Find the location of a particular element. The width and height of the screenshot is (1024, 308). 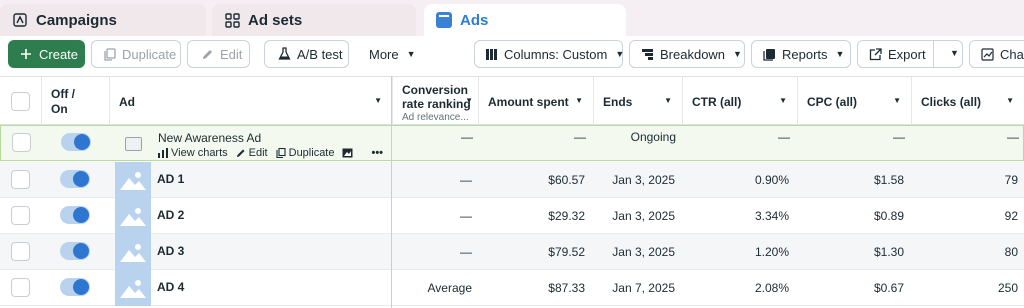

columns-icon is located at coordinates (491, 54).